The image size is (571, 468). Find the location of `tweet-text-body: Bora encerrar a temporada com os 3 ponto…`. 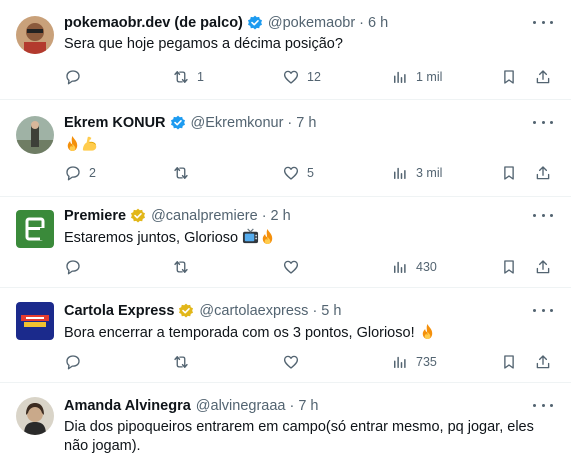

tweet-text-body: Bora encerrar a temporada com os 3 ponto… is located at coordinates (239, 333).